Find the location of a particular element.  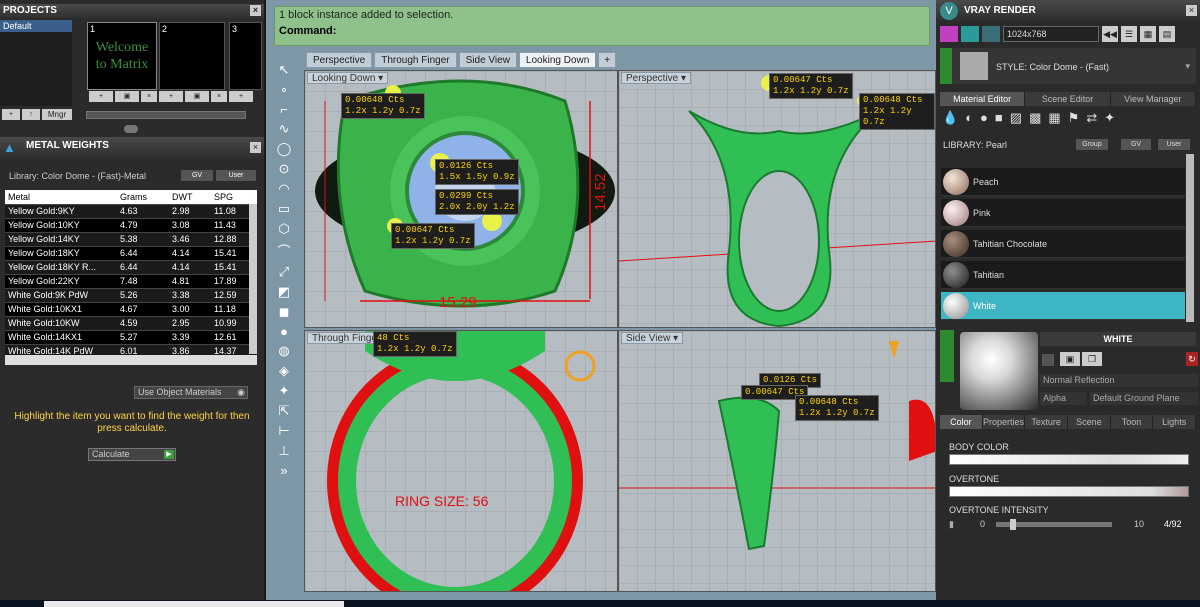

material-item-white: White is located at coordinates (1063, 306).